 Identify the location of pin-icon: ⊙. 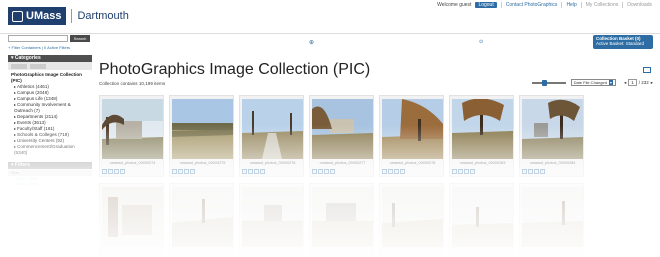
(481, 42).